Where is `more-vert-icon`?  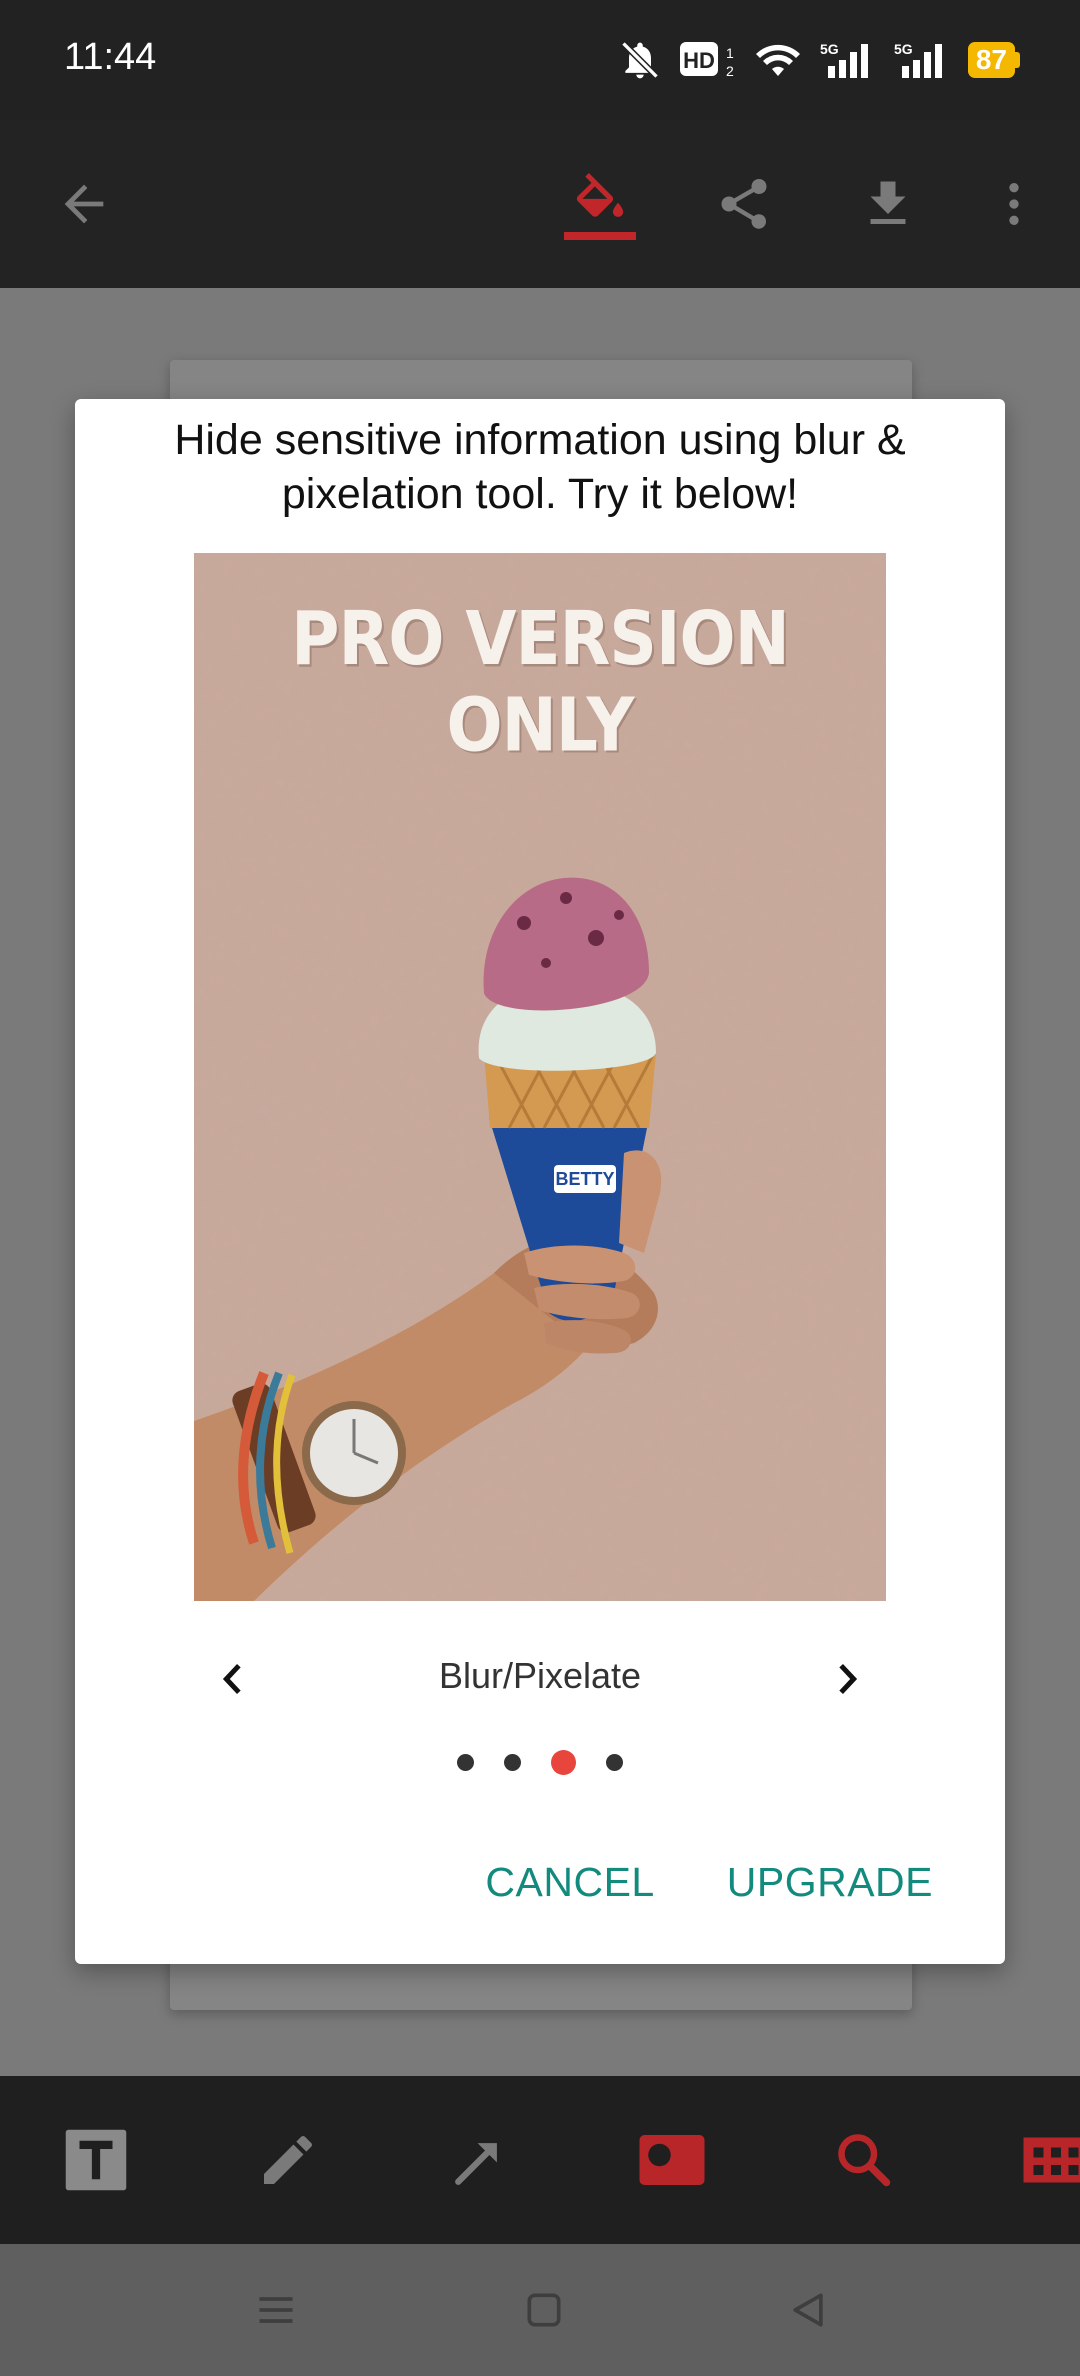 more-vert-icon is located at coordinates (1014, 204).